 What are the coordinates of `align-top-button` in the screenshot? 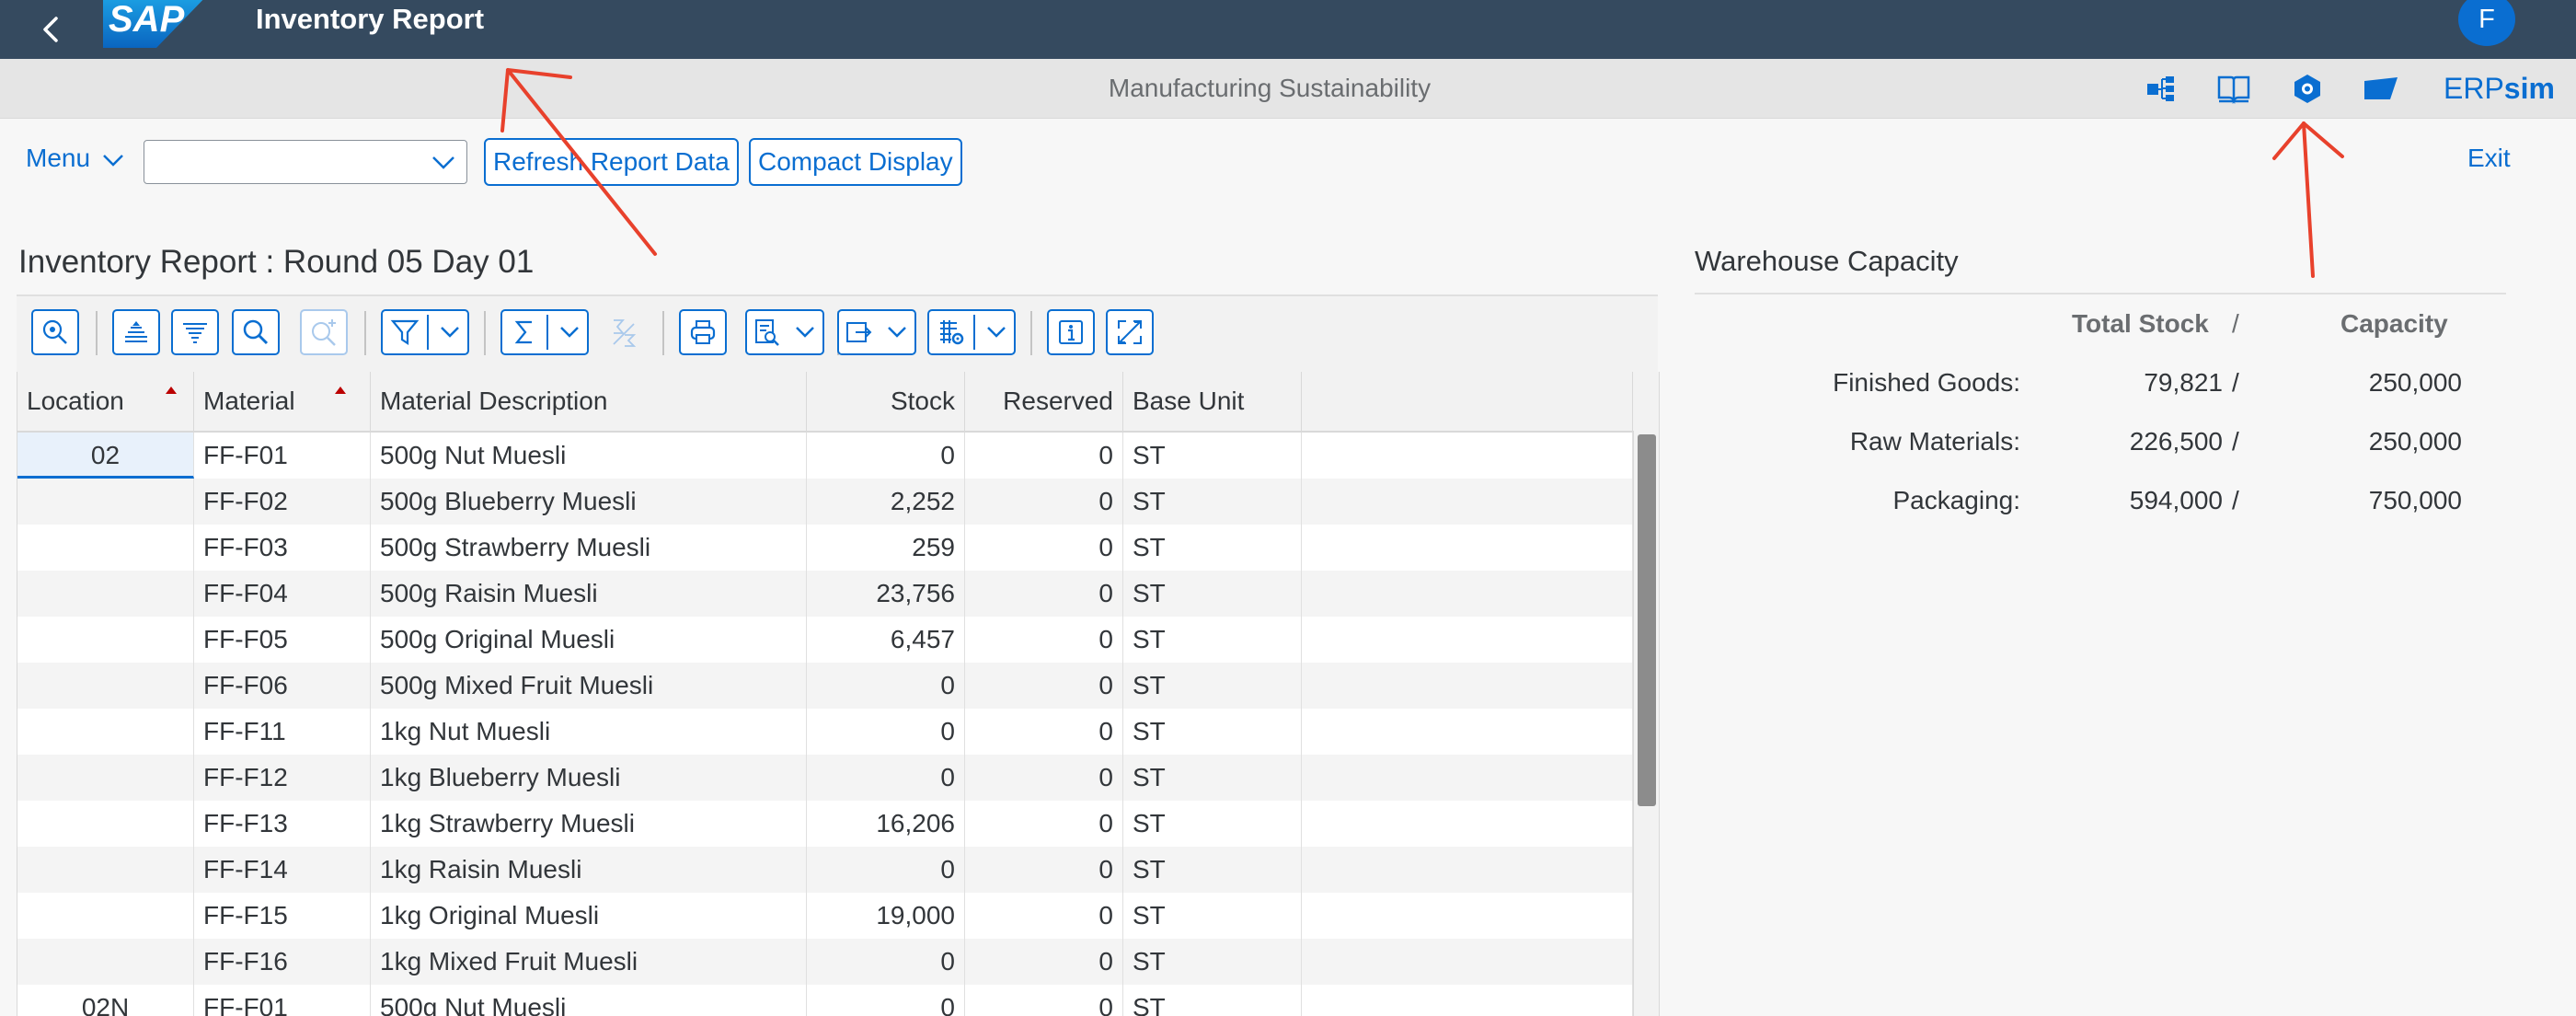 It's located at (136, 332).